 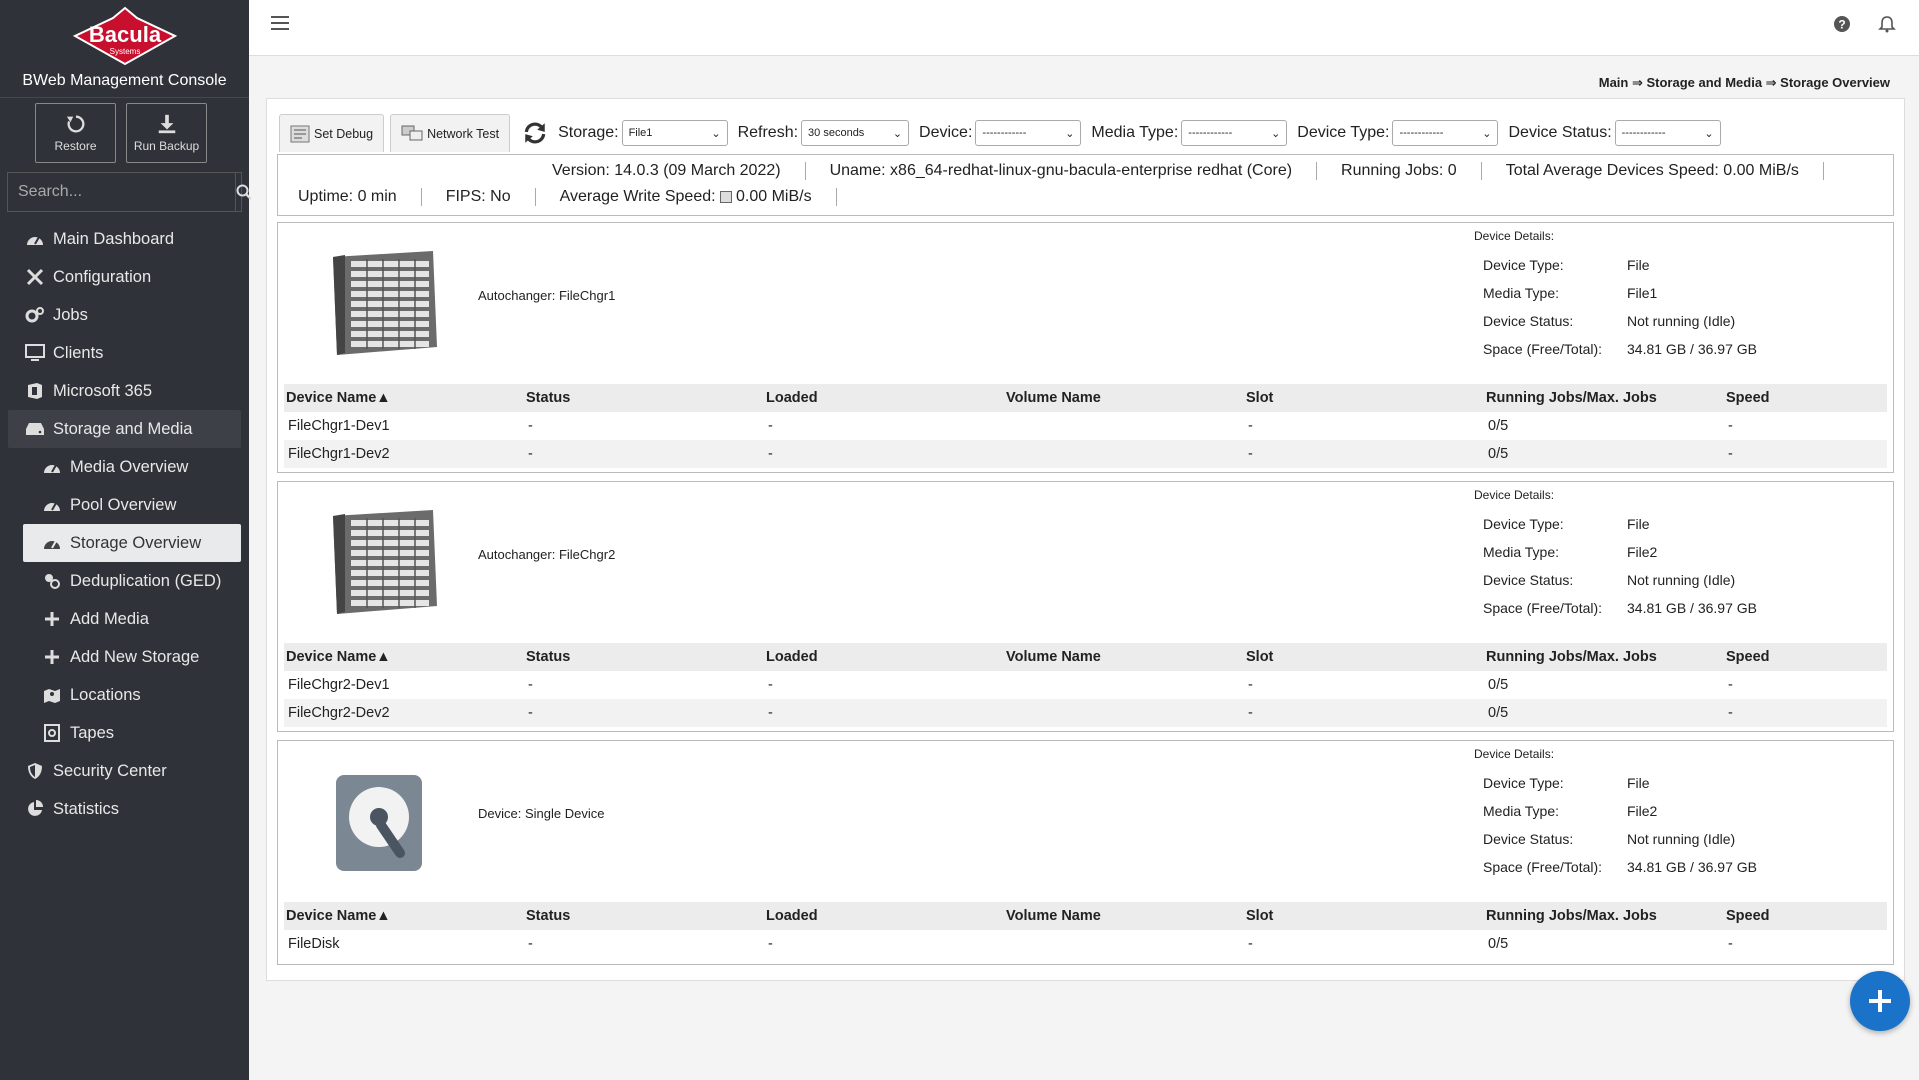 What do you see at coordinates (124, 505) in the screenshot?
I see `sidebar-item-pool-overview: Pool Overview` at bounding box center [124, 505].